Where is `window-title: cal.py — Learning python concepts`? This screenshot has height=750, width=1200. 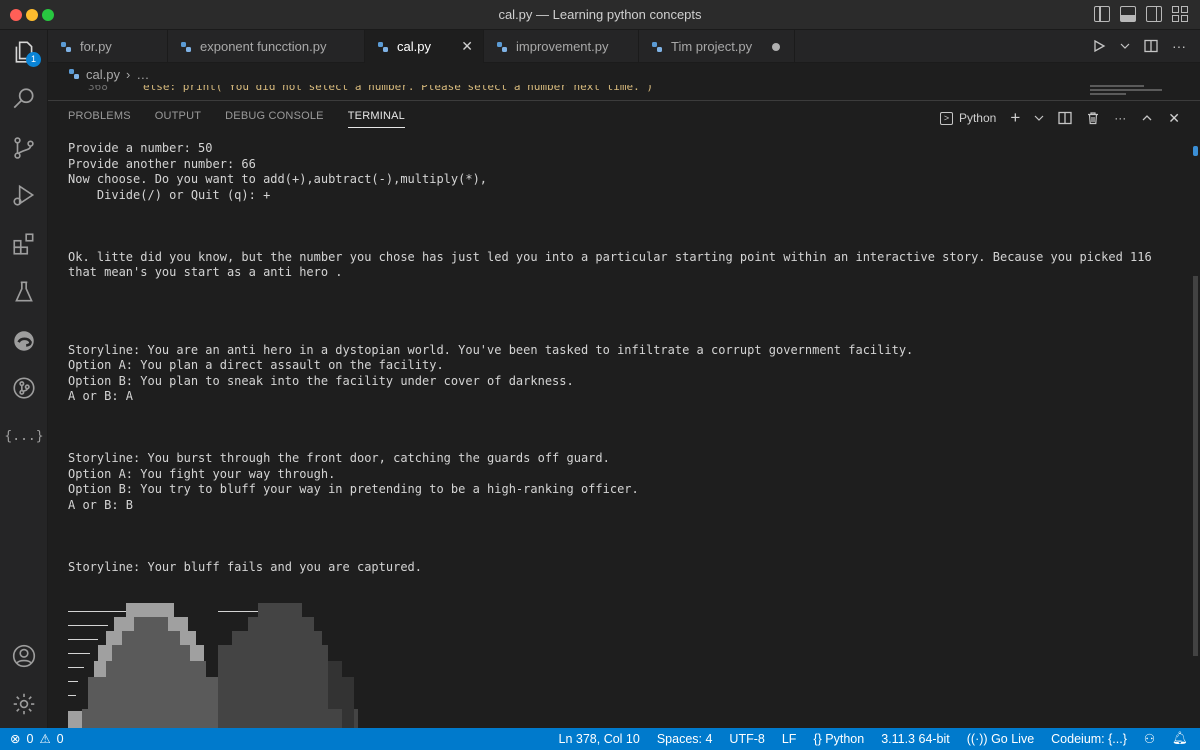 window-title: cal.py — Learning python concepts is located at coordinates (600, 14).